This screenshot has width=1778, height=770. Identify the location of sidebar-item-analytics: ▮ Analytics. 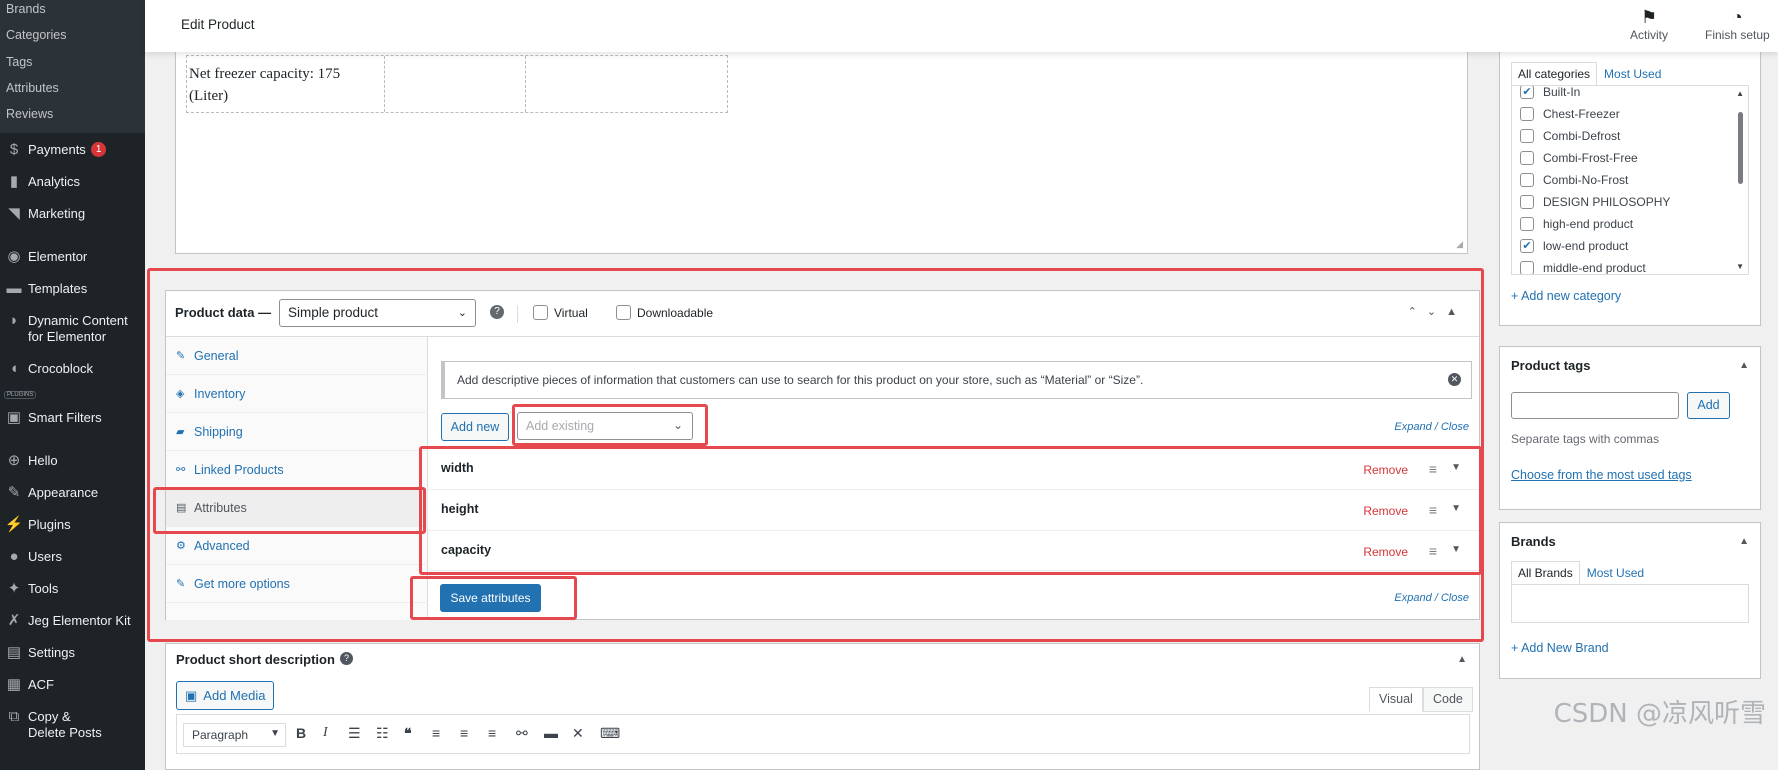
(72, 182).